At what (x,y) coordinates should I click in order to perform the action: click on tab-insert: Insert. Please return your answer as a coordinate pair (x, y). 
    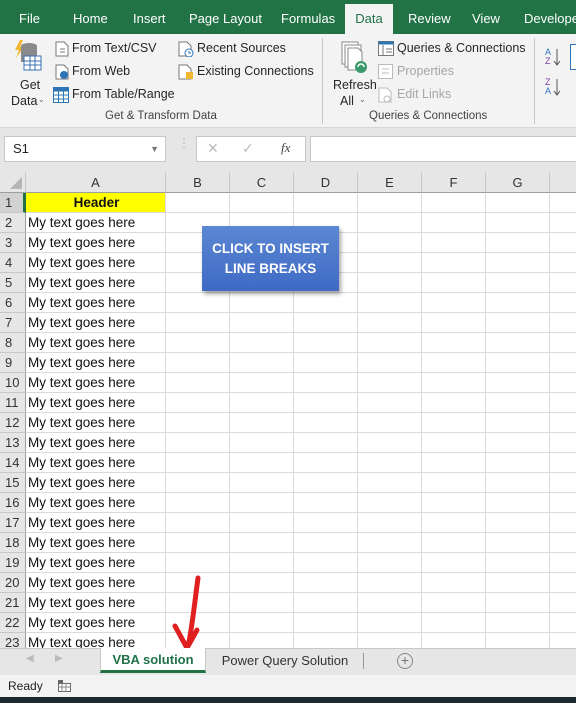
    Looking at the image, I should click on (149, 19).